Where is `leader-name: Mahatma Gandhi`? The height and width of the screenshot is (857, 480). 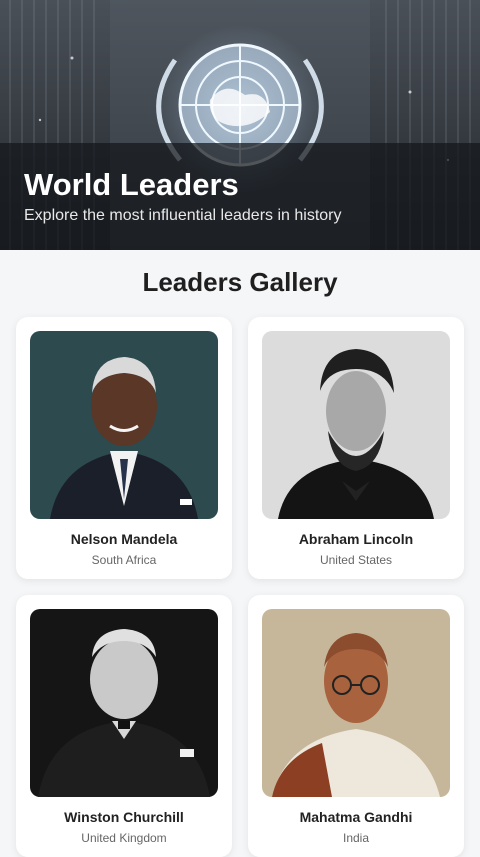
leader-name: Mahatma Gandhi is located at coordinates (356, 817).